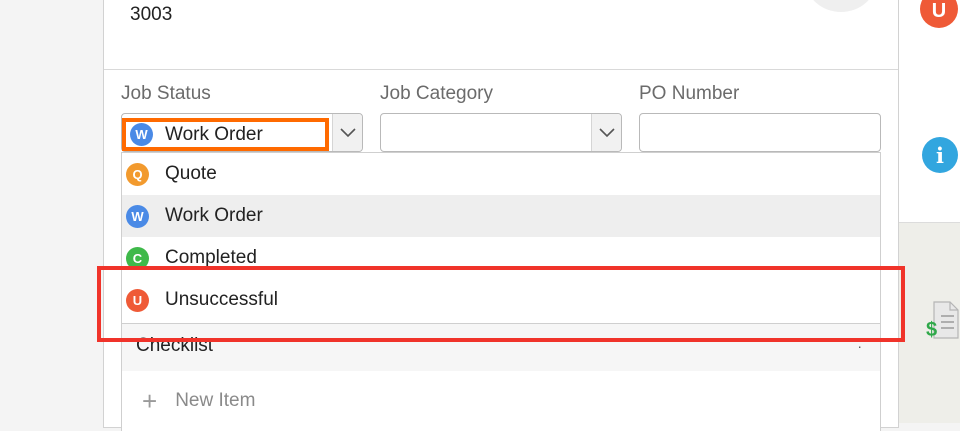 The height and width of the screenshot is (431, 960). I want to click on left-background, so click(52, 211).